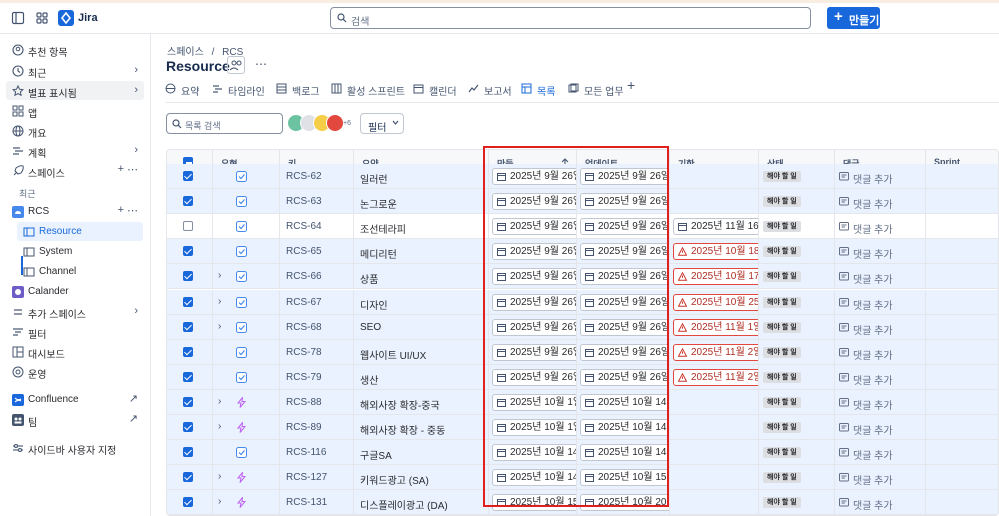  I want to click on sidebar-item-spaces: 스페이스 + ⋯, so click(75, 170).